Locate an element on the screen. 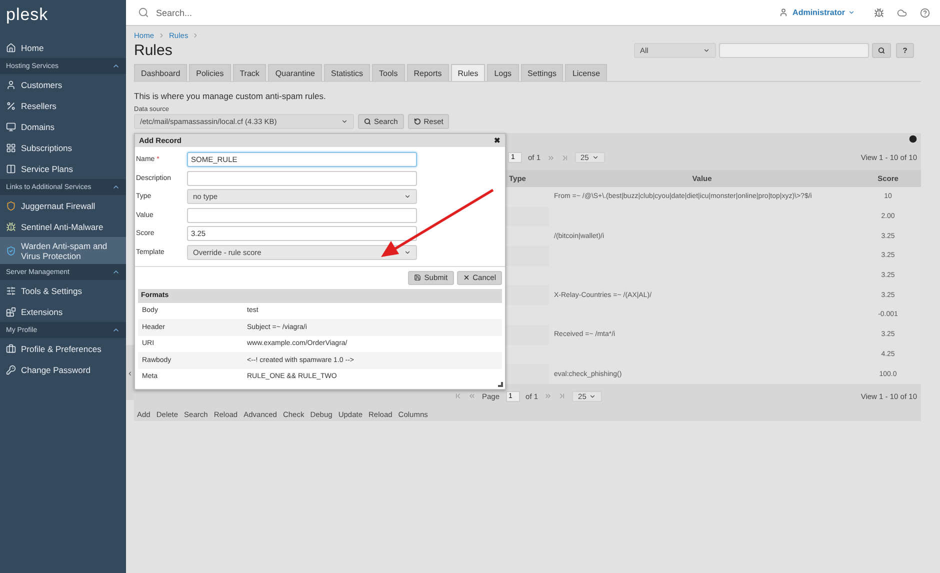  bug-icon is located at coordinates (879, 13).